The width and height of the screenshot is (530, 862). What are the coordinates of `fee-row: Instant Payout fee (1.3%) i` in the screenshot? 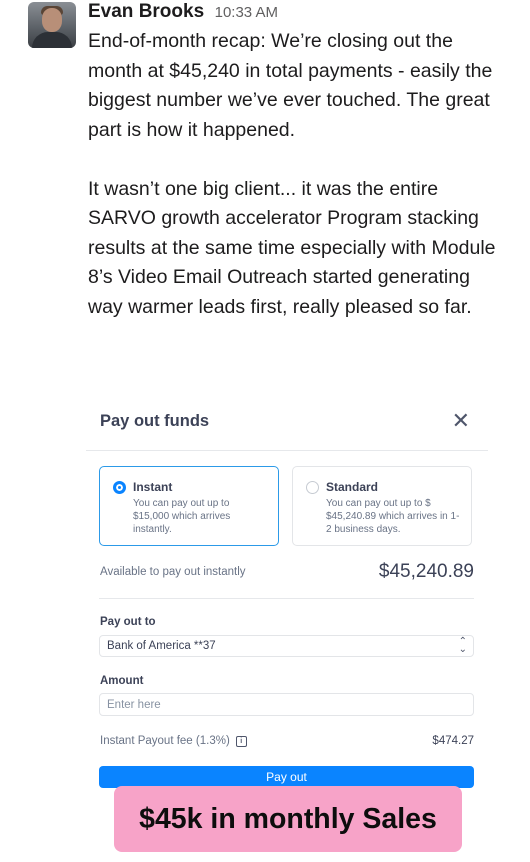 It's located at (173, 741).